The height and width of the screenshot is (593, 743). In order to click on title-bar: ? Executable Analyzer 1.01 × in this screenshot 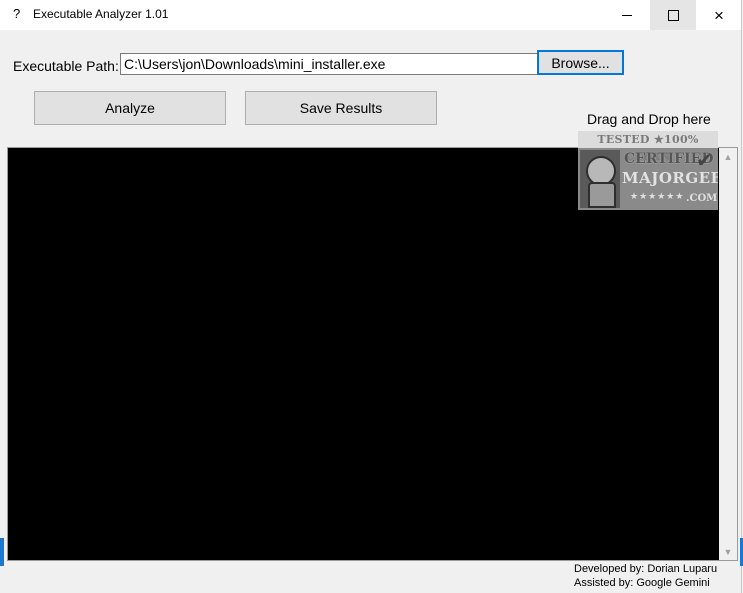, I will do `click(370, 15)`.